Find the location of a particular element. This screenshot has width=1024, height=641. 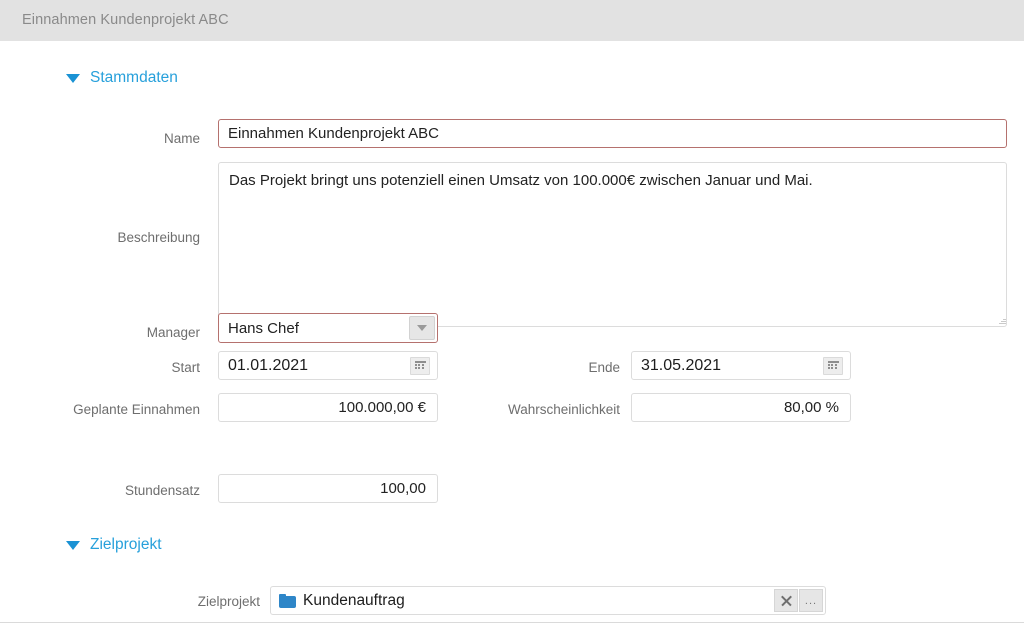

start-date-value: 01.01.2021 is located at coordinates (268, 365).